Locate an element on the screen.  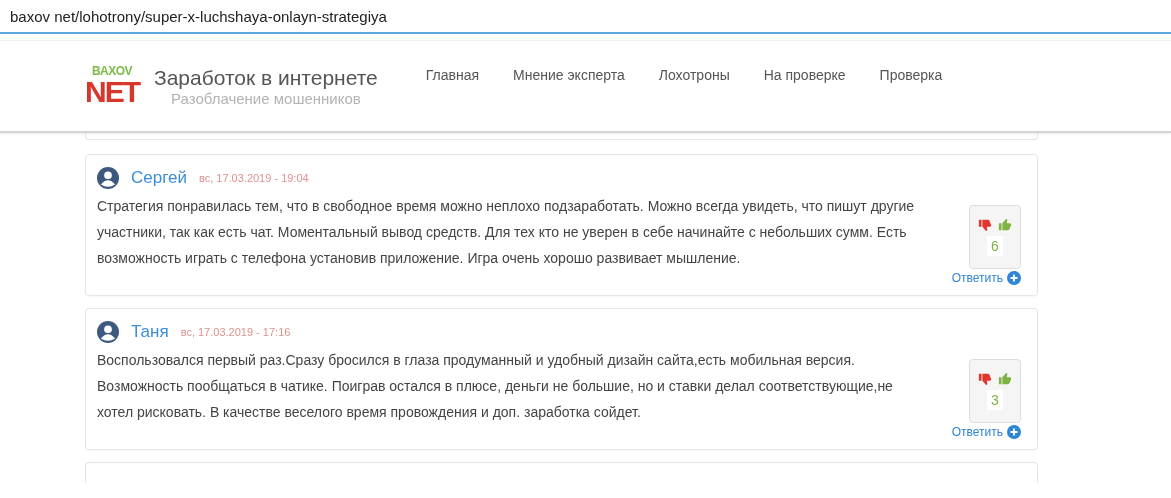
url-text: baxov net/lohotrony/super-x-luchshaya-onlayn-strategiya is located at coordinates (198, 16).